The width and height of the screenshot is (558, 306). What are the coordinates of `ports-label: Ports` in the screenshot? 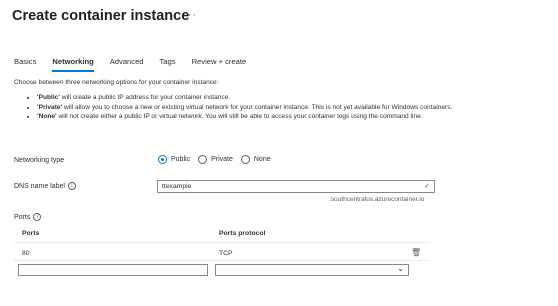 It's located at (22, 217).